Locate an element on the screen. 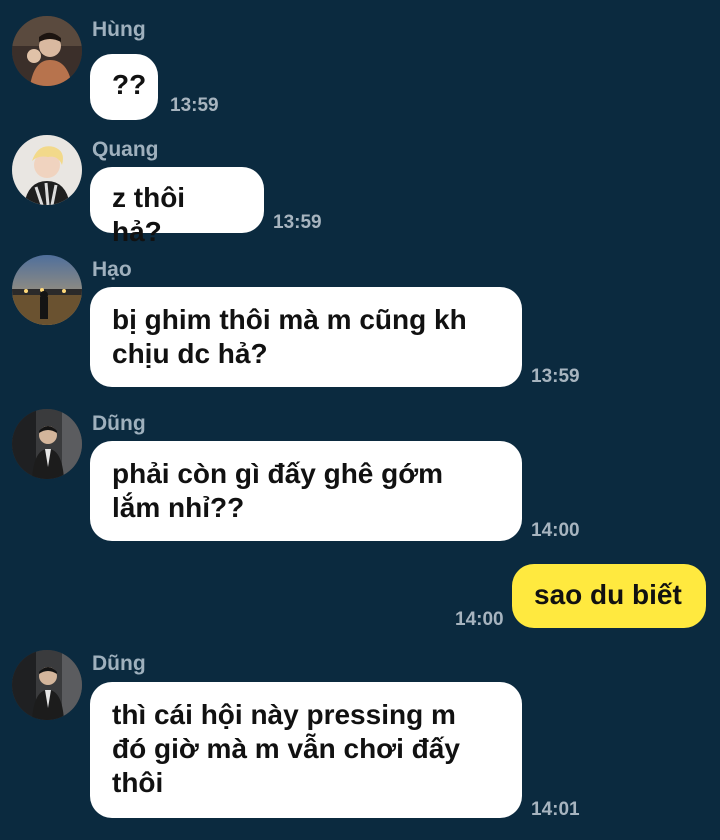 The width and height of the screenshot is (720, 840). sender-name: Quang is located at coordinates (125, 149).